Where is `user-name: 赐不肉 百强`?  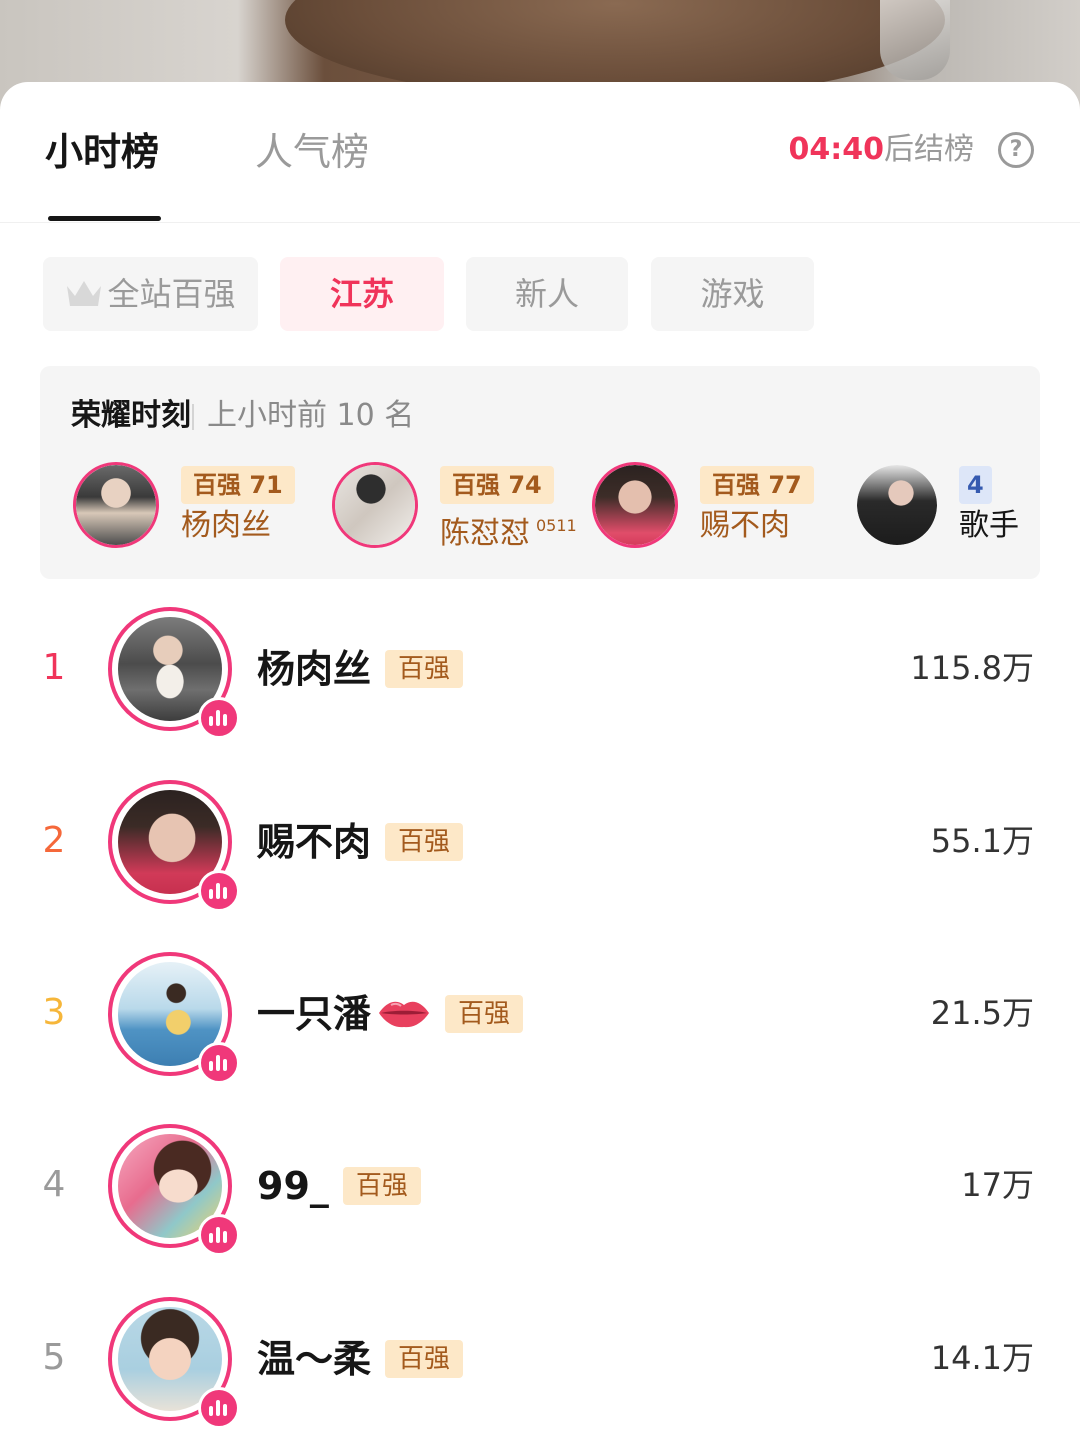 user-name: 赐不肉 百强 is located at coordinates (360, 842).